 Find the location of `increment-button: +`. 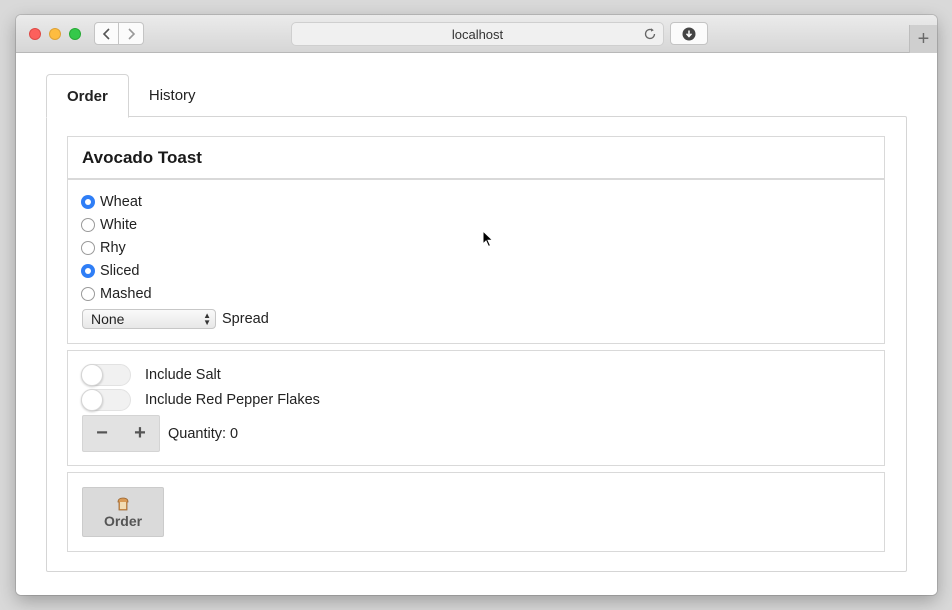

increment-button: + is located at coordinates (140, 433).